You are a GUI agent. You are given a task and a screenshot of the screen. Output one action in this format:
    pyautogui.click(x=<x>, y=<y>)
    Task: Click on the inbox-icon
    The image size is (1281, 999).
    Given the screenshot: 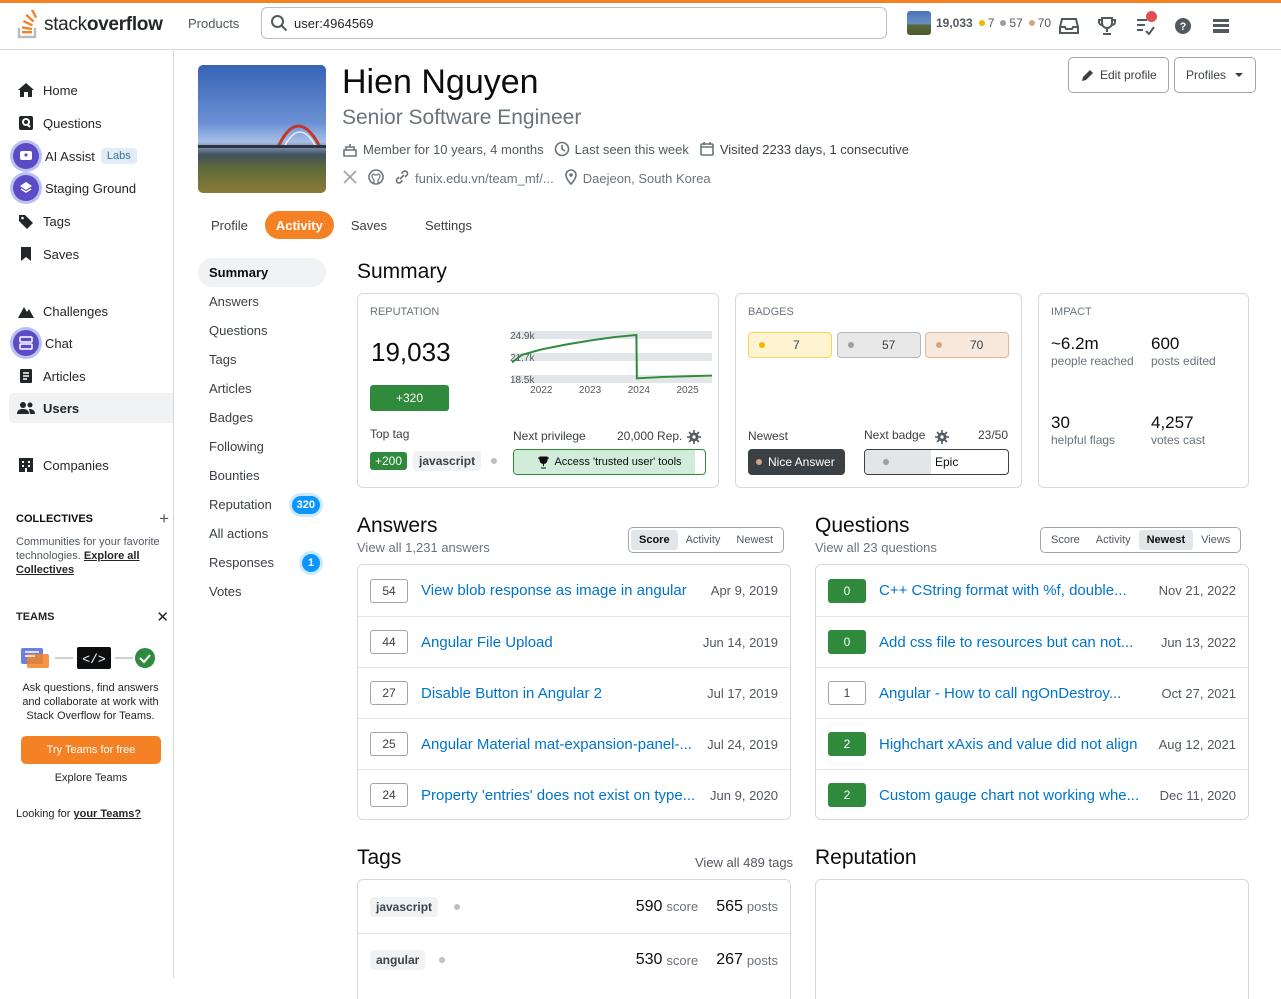 What is the action you would take?
    pyautogui.click(x=1069, y=26)
    